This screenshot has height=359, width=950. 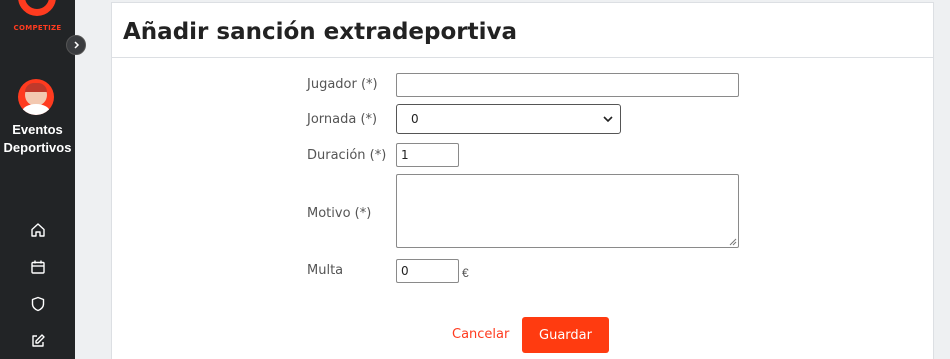 I want to click on edit-icon, so click(x=38, y=341).